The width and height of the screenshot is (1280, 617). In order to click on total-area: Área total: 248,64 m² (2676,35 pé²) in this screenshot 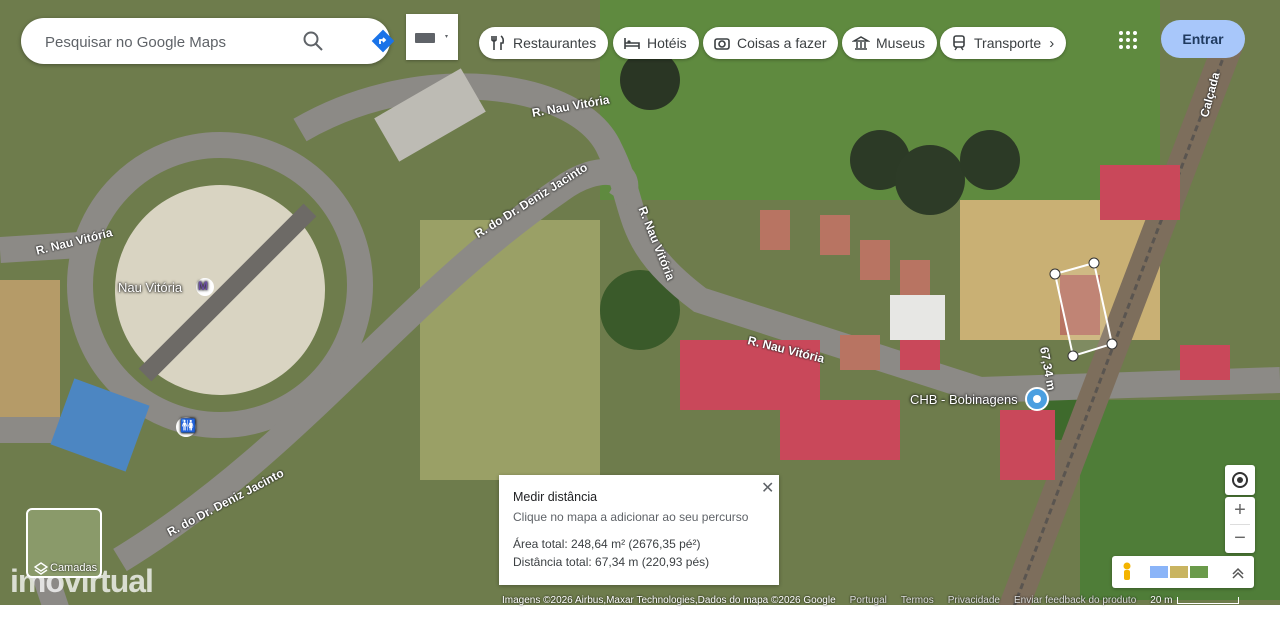, I will do `click(607, 544)`.